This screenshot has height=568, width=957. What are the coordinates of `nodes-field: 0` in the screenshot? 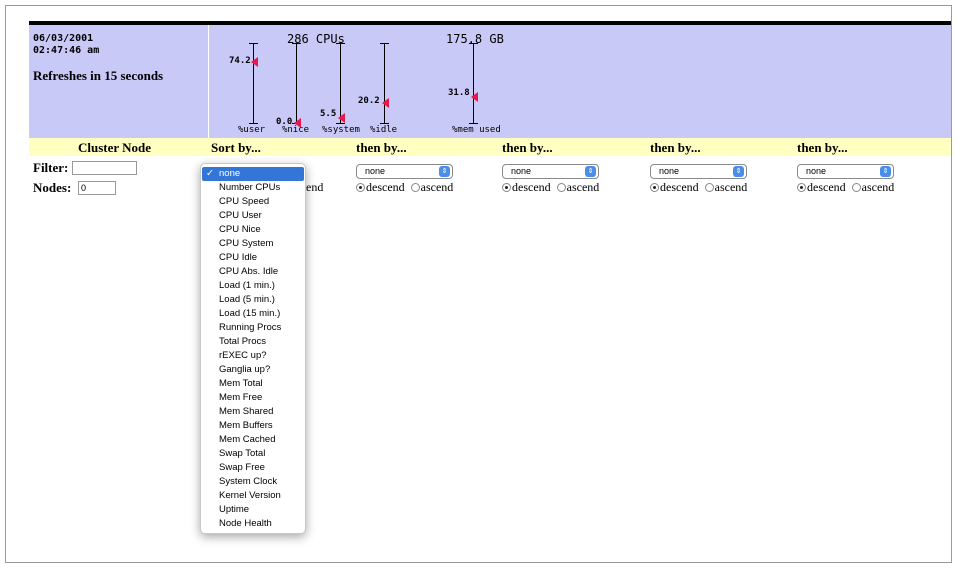 It's located at (97, 188).